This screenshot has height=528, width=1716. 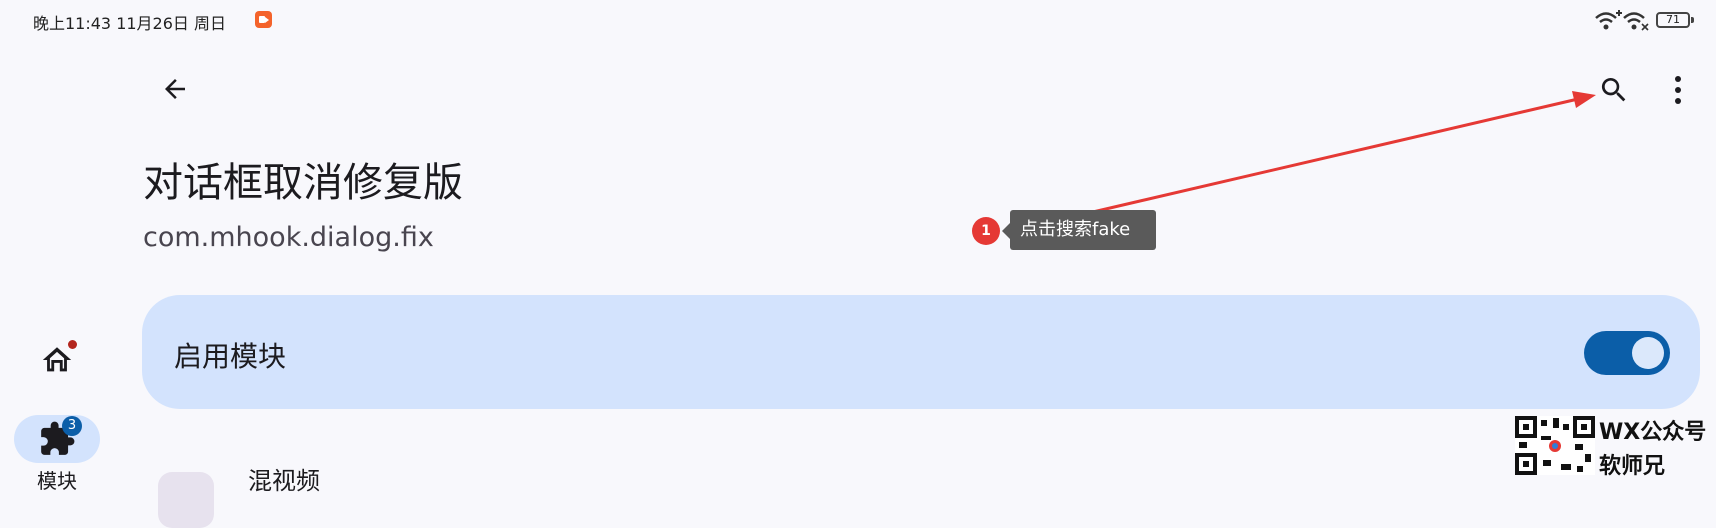 What do you see at coordinates (1678, 90) in the screenshot?
I see `more-vert-icon` at bounding box center [1678, 90].